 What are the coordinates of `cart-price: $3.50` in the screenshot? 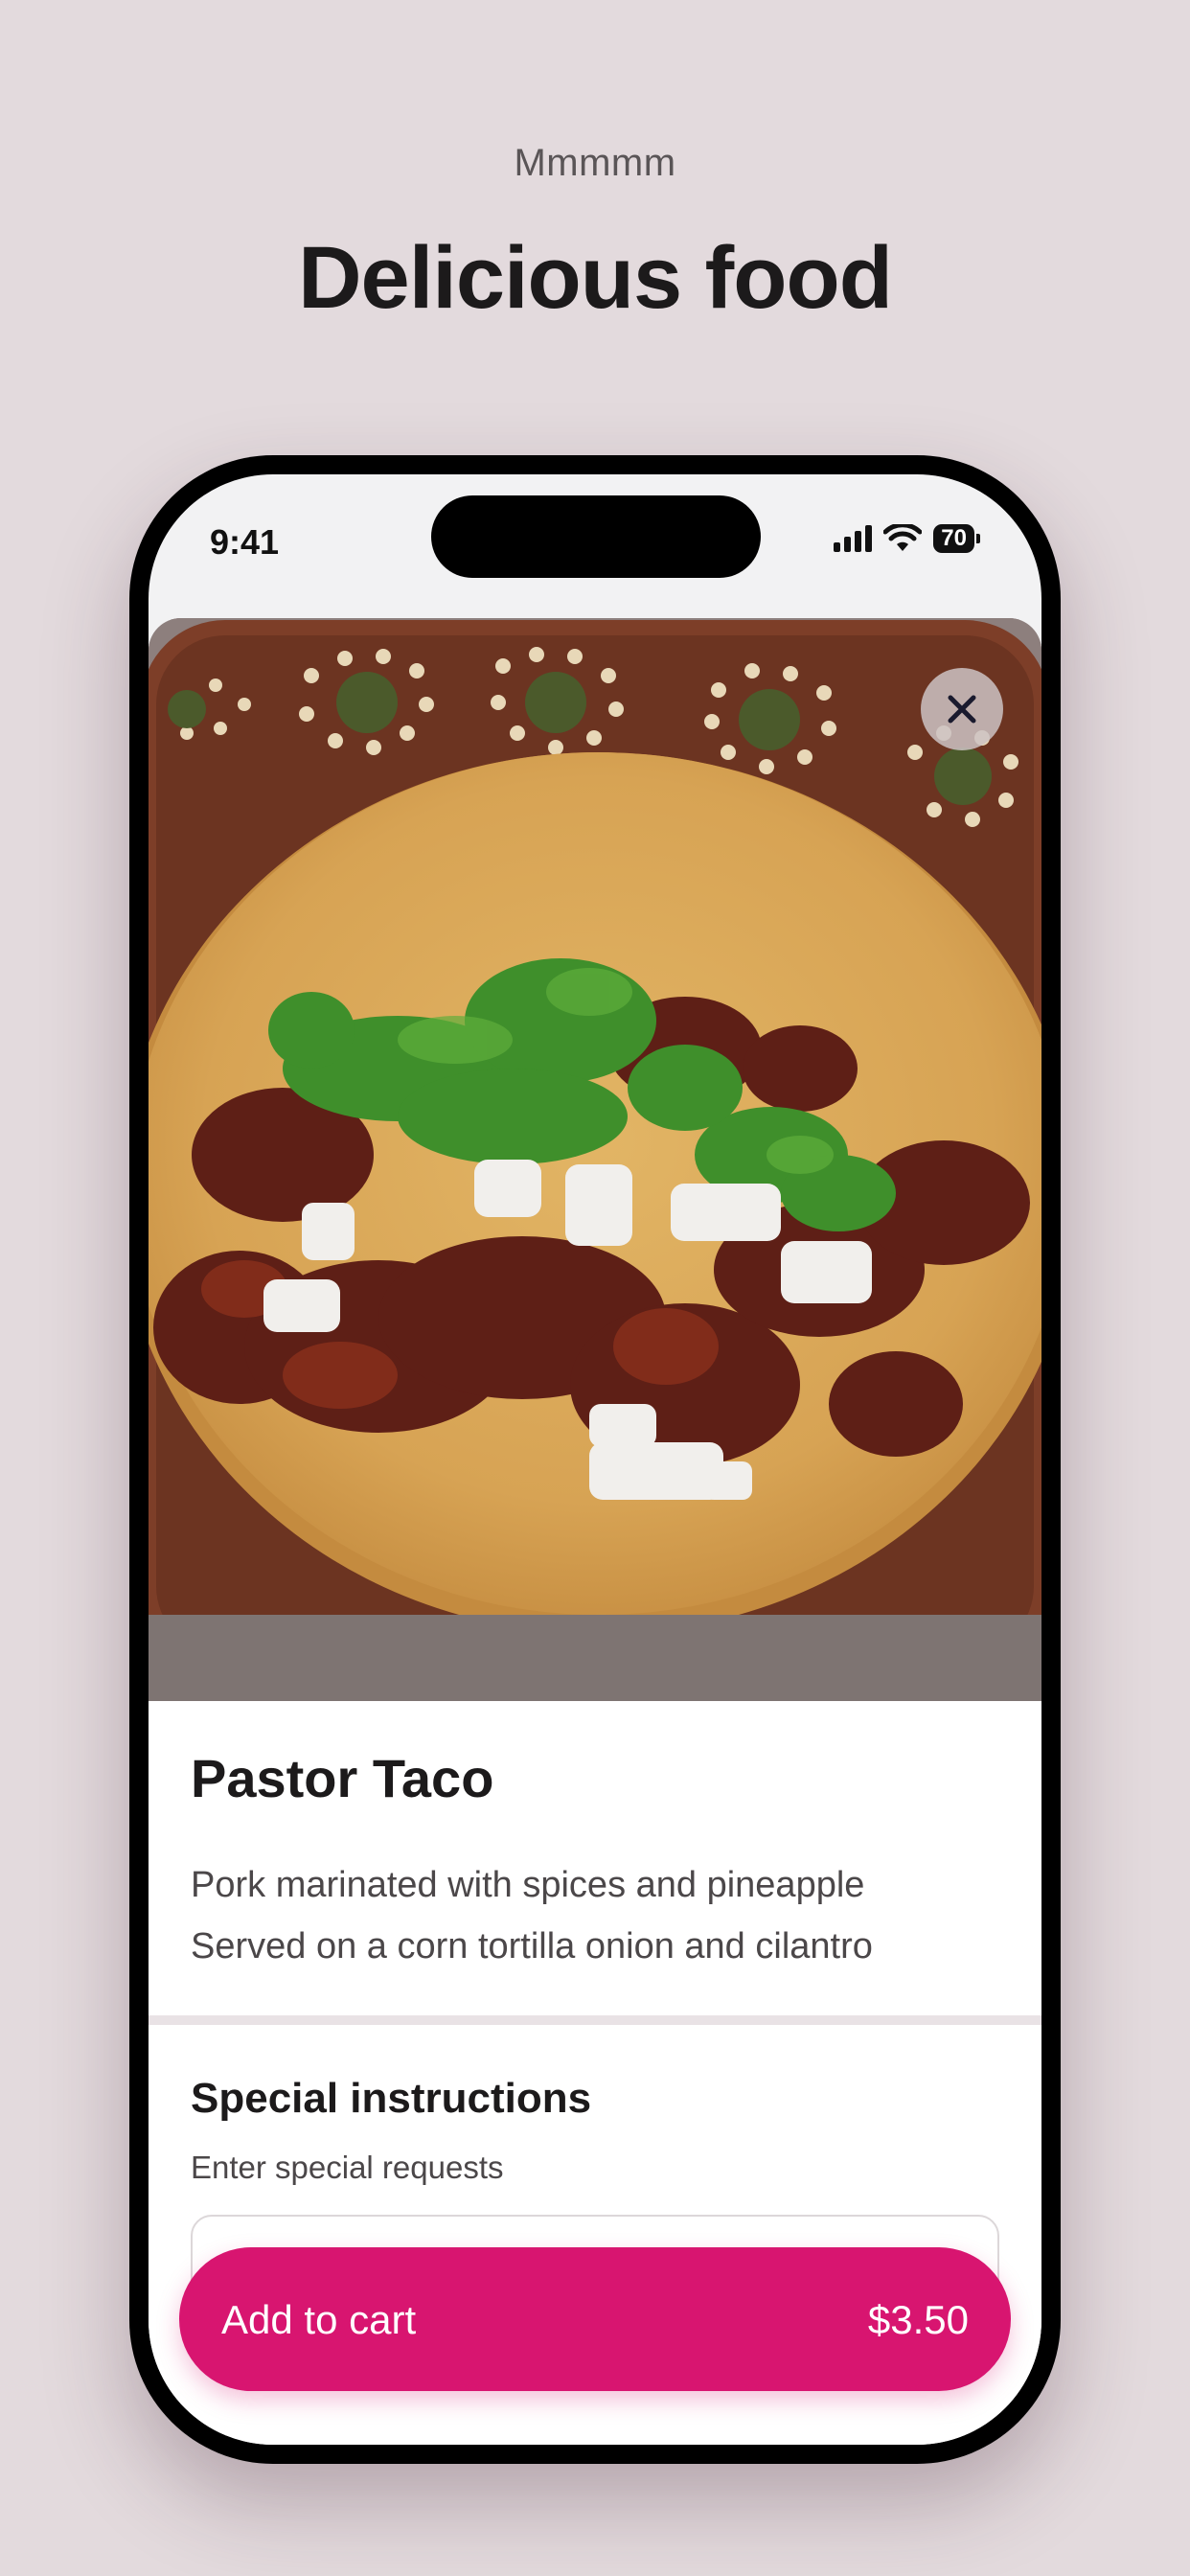 It's located at (918, 2319).